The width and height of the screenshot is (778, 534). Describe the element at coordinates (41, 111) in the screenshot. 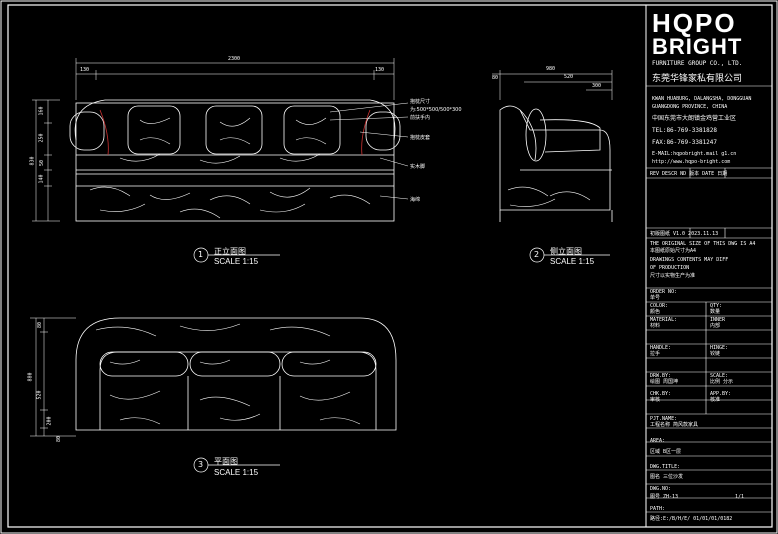

I see `front-h1-dim: 160` at that location.